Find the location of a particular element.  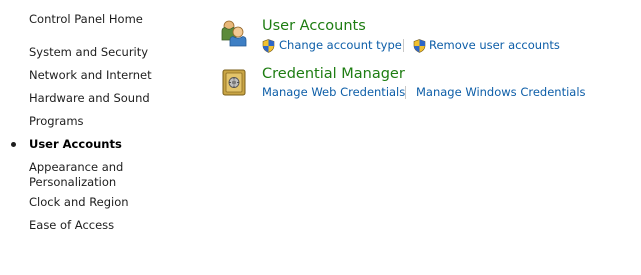

manage-windows-credentials-link: Manage Windows Credentials is located at coordinates (501, 92).